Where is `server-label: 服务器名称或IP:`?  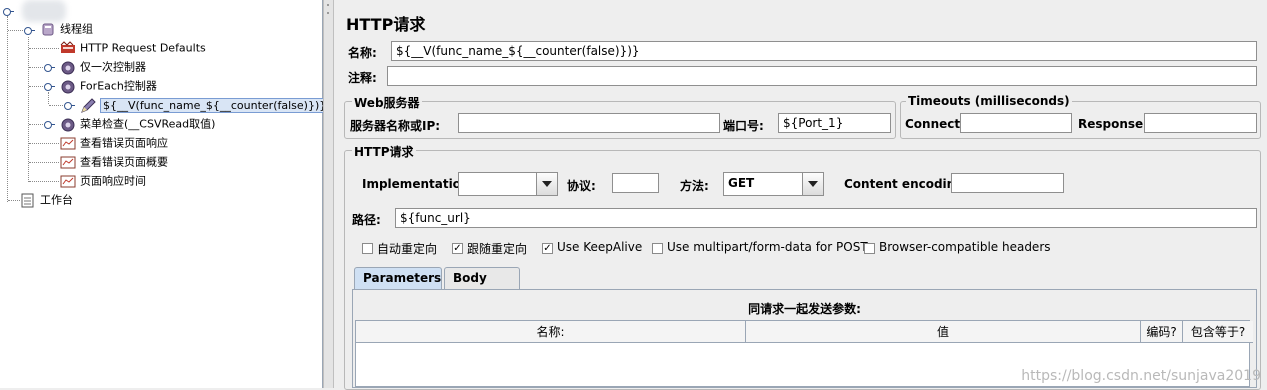 server-label: 服务器名称或IP: is located at coordinates (395, 126).